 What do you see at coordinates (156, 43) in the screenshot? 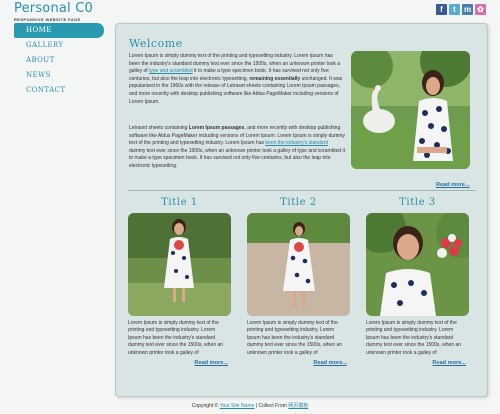
I see `welcome-title: Welcome` at bounding box center [156, 43].